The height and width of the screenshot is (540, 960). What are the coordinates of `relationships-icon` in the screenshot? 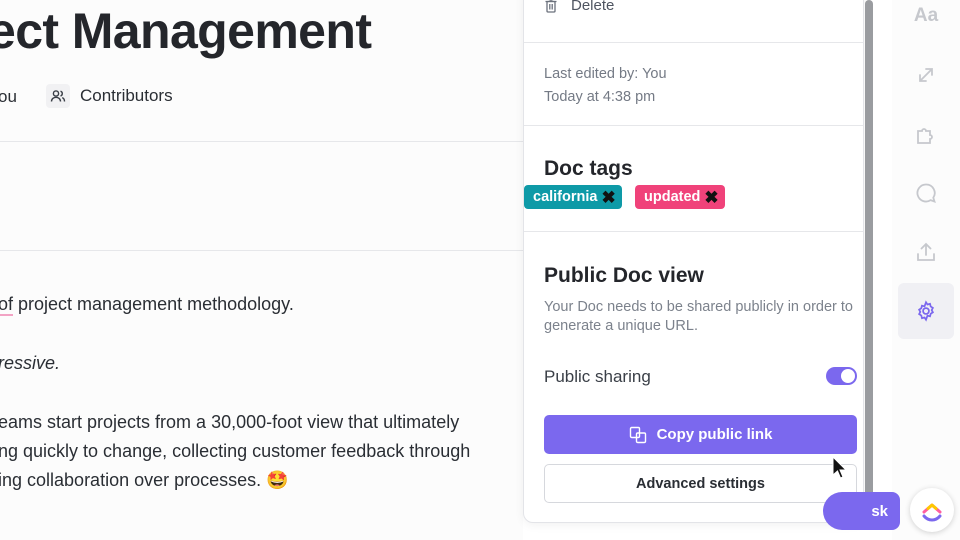 It's located at (926, 75).